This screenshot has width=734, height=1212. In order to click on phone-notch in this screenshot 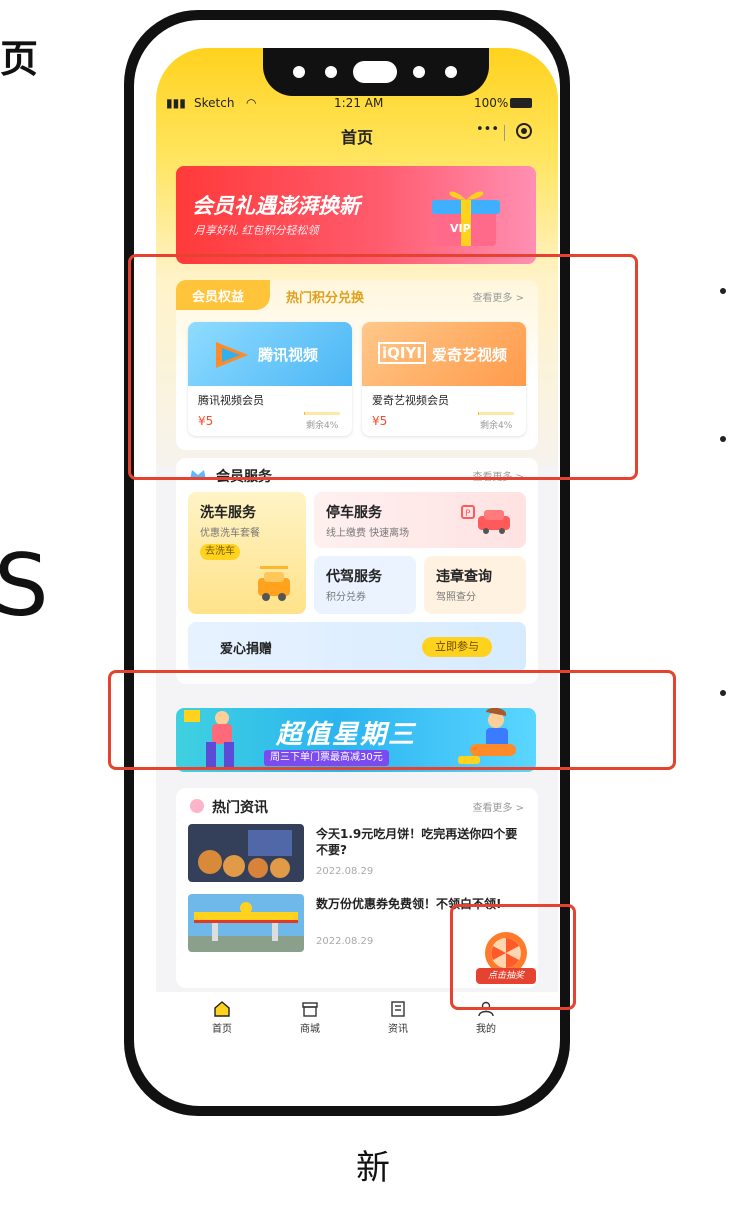, I will do `click(376, 72)`.